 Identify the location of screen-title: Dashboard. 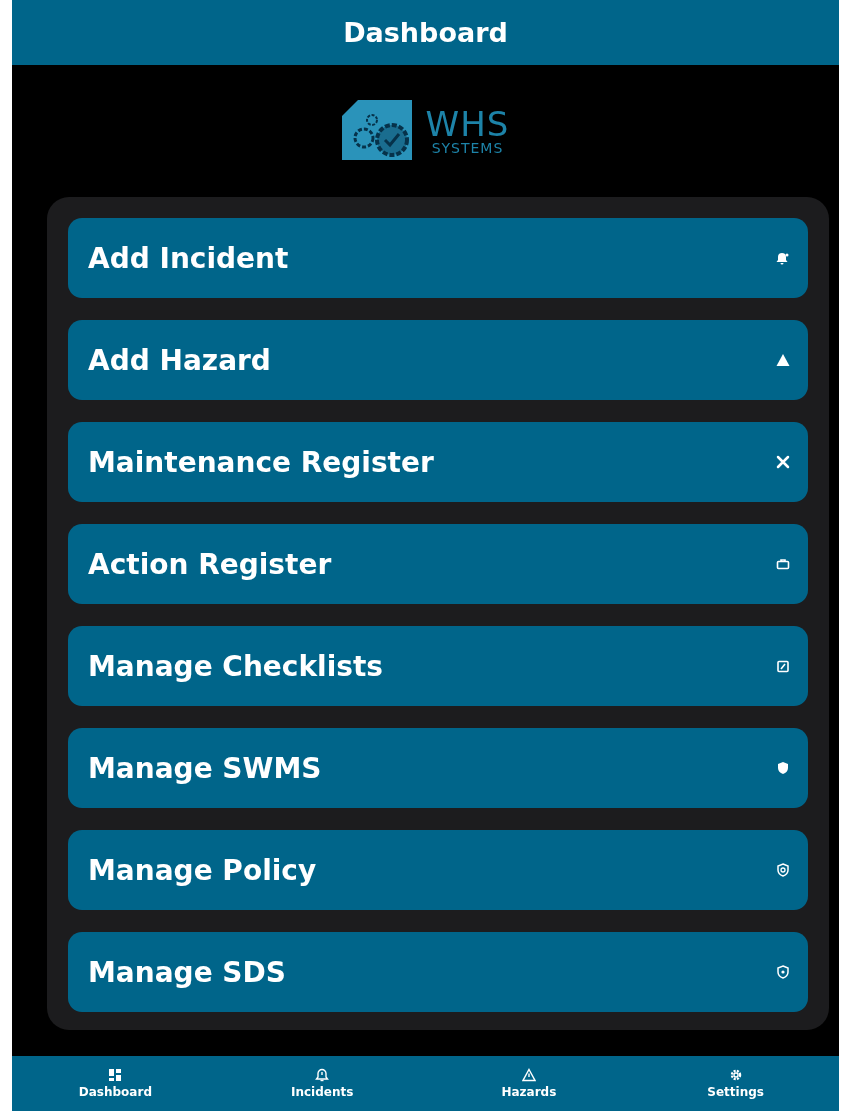
(425, 32).